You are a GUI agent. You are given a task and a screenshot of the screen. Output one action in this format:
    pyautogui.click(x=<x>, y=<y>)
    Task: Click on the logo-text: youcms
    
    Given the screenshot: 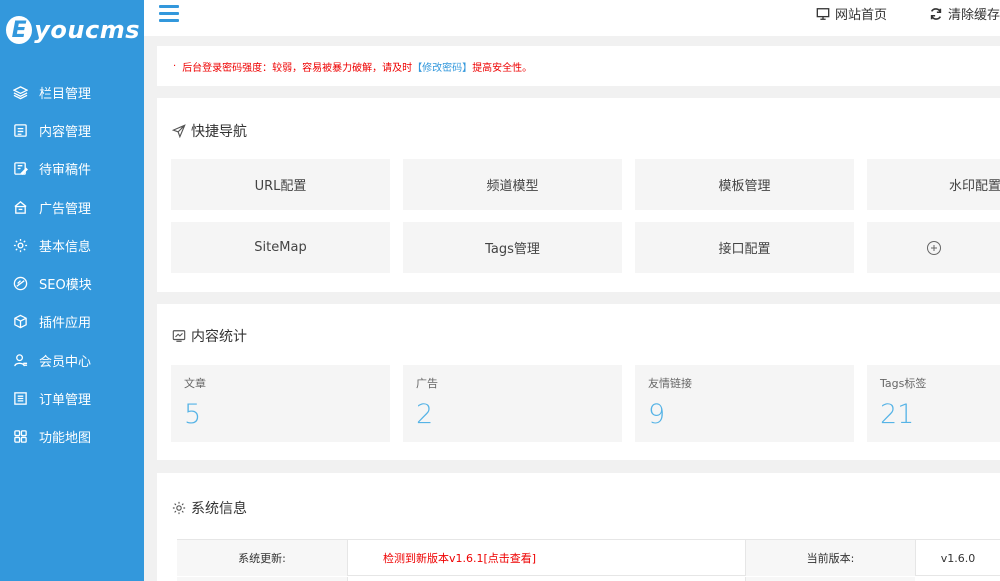 What is the action you would take?
    pyautogui.click(x=87, y=30)
    